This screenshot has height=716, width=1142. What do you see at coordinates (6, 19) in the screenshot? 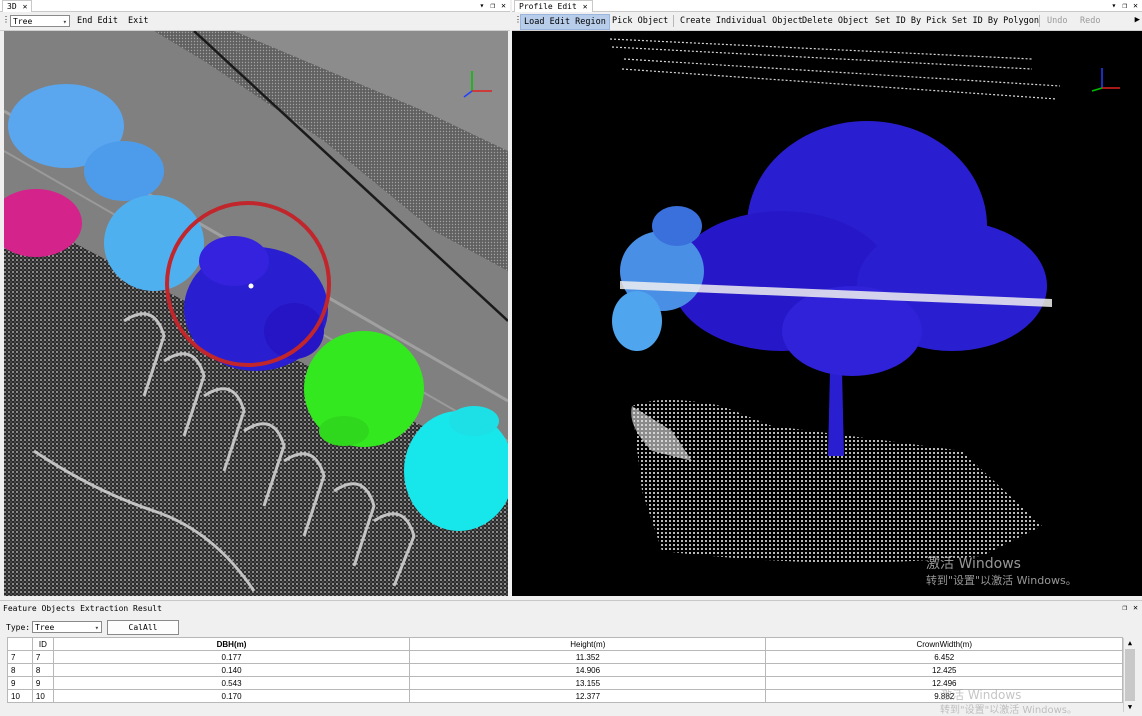
I see `toolbar-grip-icon: ⋮` at bounding box center [6, 19].